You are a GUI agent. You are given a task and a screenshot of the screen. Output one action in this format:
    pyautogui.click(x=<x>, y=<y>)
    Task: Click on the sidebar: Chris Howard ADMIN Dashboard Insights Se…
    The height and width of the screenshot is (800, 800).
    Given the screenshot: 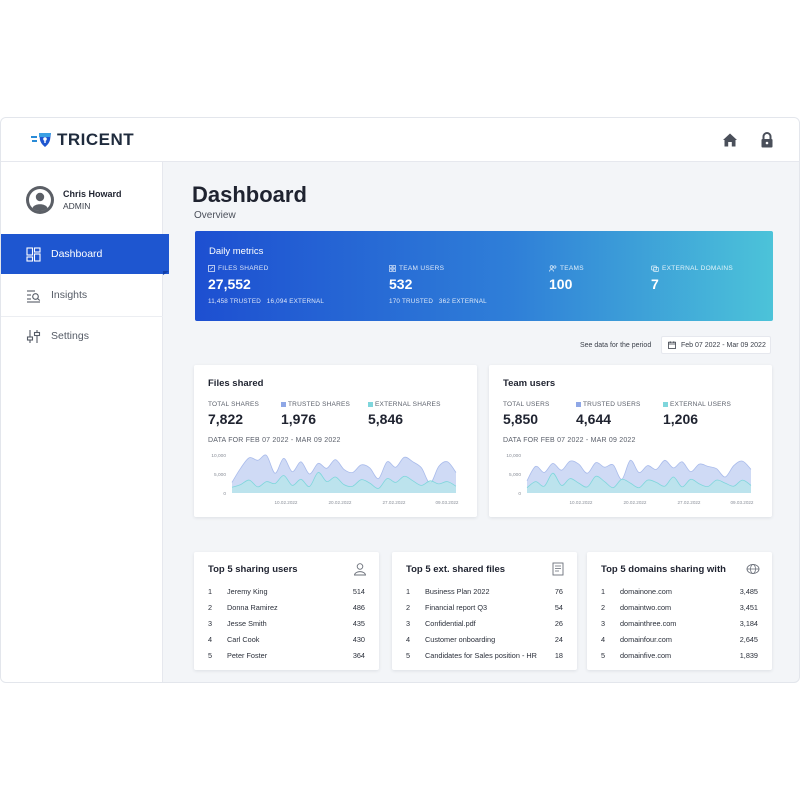 What is the action you would take?
    pyautogui.click(x=85, y=422)
    